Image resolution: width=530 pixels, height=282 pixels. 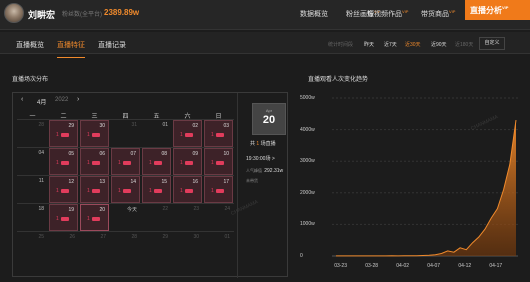 I want to click on nav-goods: 带货商品VIP, so click(x=438, y=14).